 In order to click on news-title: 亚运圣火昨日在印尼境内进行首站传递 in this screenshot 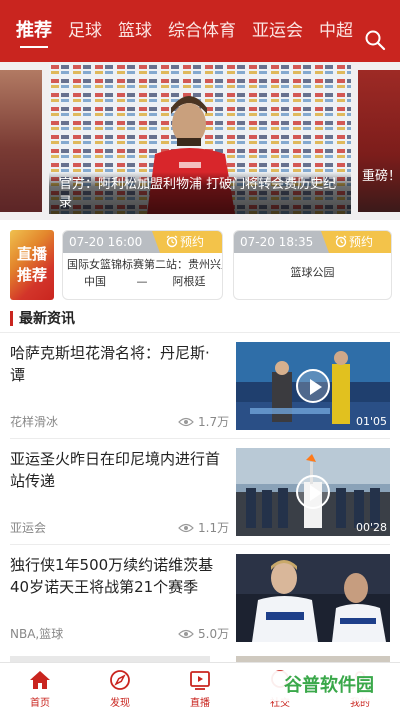, I will do `click(115, 470)`.